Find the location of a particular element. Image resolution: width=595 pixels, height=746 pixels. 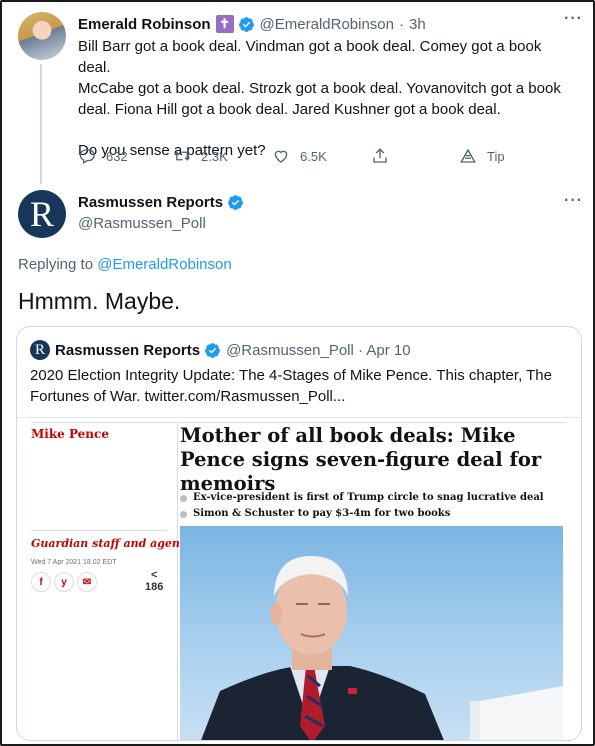

reply-icon is located at coordinates (87, 156).